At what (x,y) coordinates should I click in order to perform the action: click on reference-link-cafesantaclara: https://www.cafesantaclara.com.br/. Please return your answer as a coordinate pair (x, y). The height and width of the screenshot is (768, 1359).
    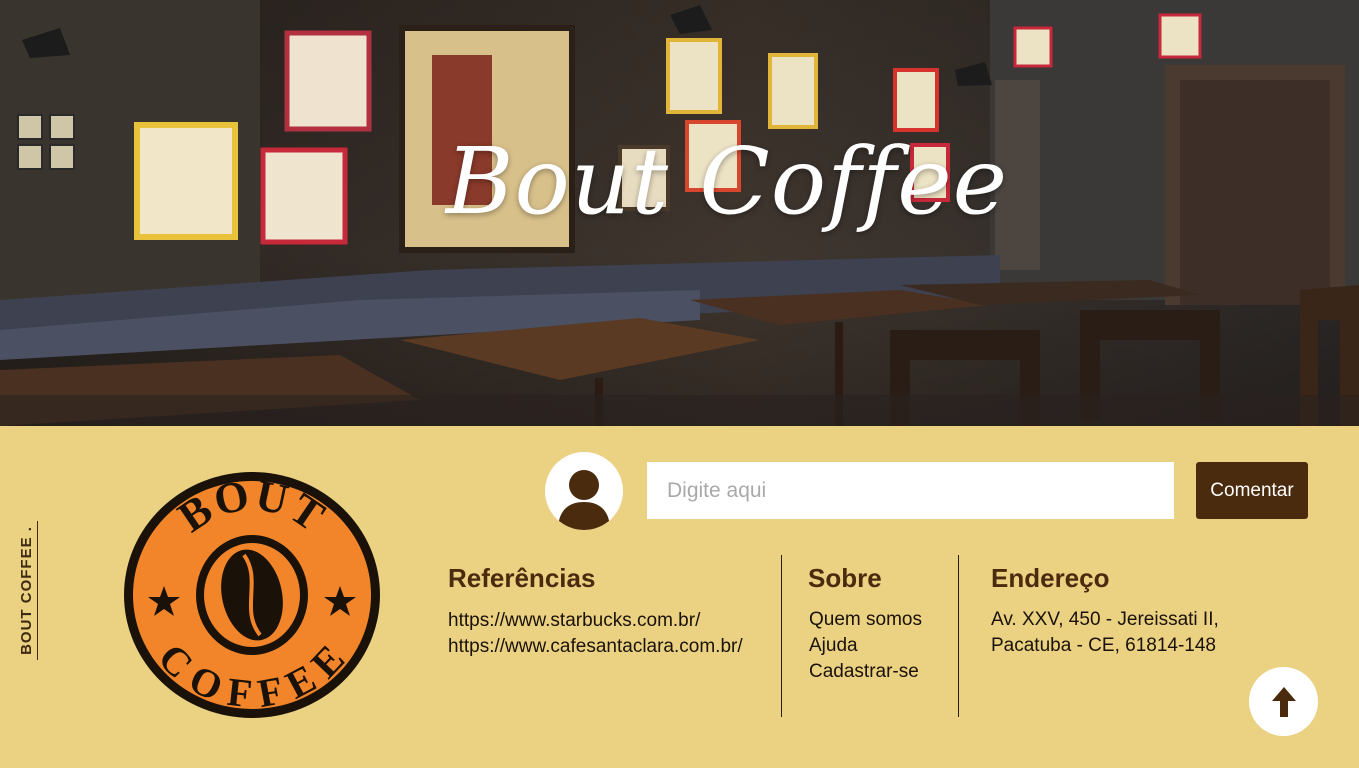
    Looking at the image, I should click on (595, 647).